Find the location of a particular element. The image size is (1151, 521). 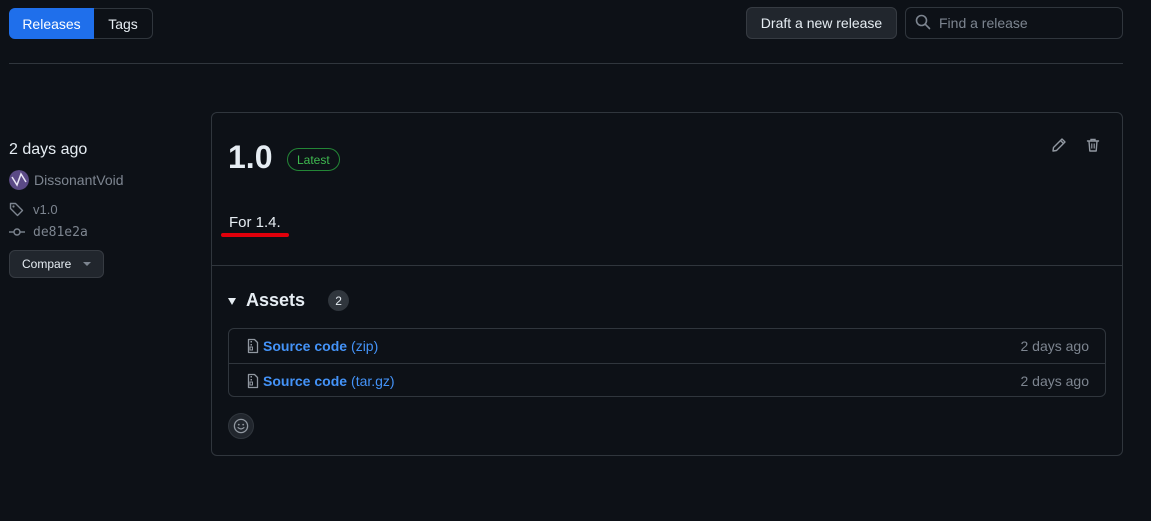

annotation-underline is located at coordinates (255, 235).